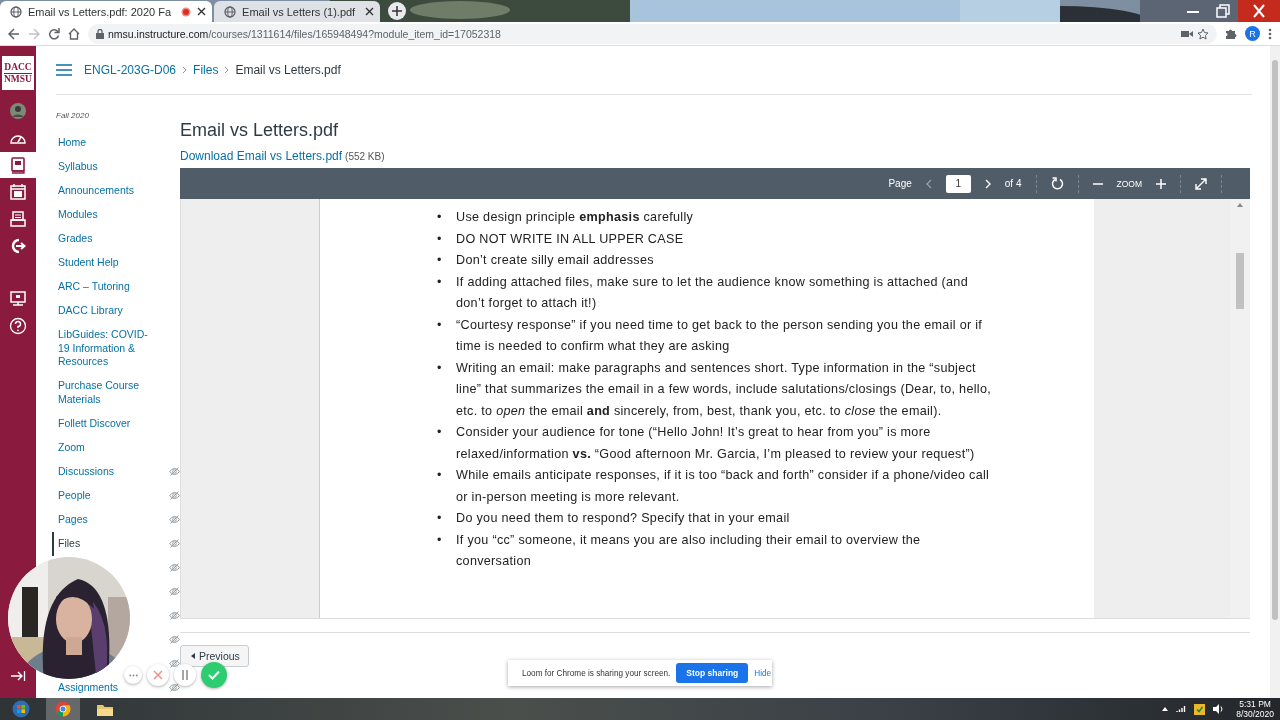 The height and width of the screenshot is (720, 1280). What do you see at coordinates (74, 33) in the screenshot?
I see `home-icon` at bounding box center [74, 33].